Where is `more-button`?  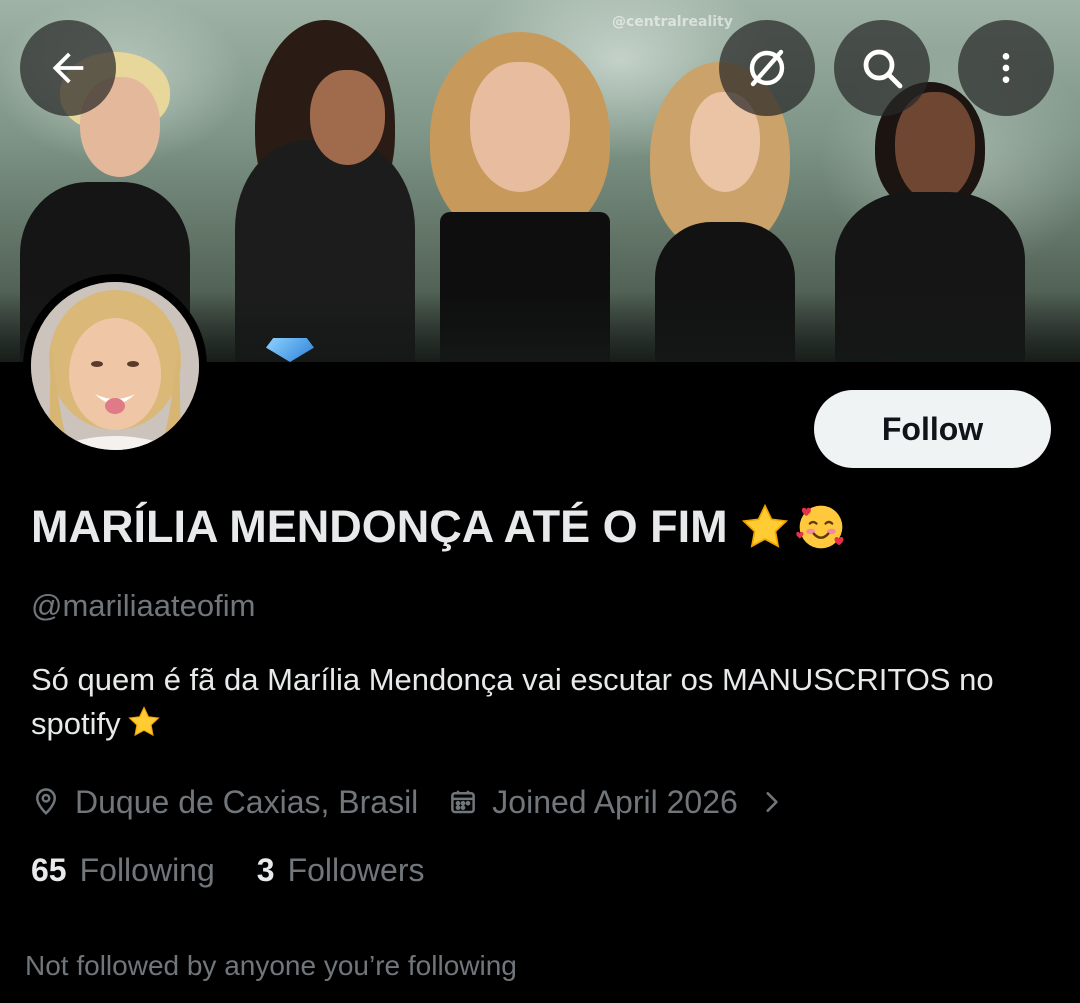
more-button is located at coordinates (1006, 68).